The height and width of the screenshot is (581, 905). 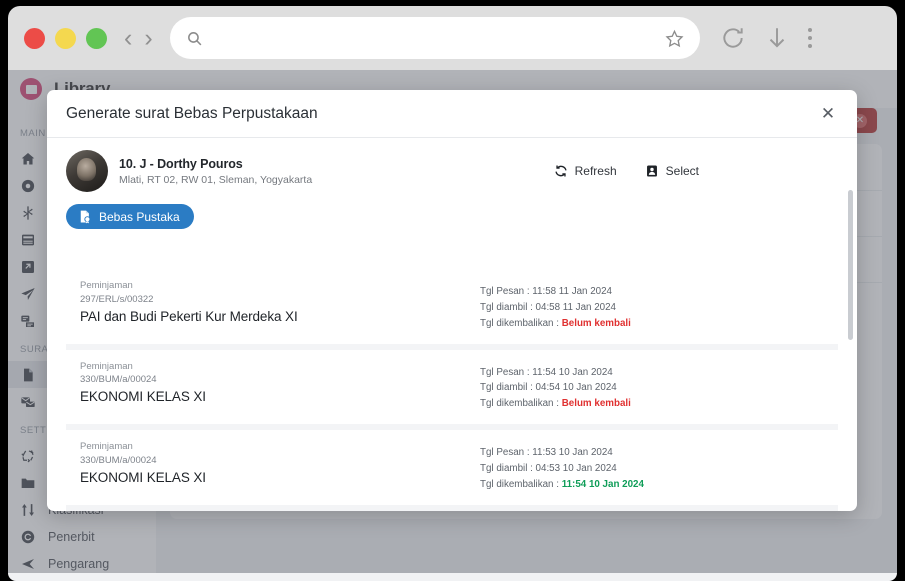 What do you see at coordinates (809, 38) in the screenshot?
I see `kebab-menu-icon` at bounding box center [809, 38].